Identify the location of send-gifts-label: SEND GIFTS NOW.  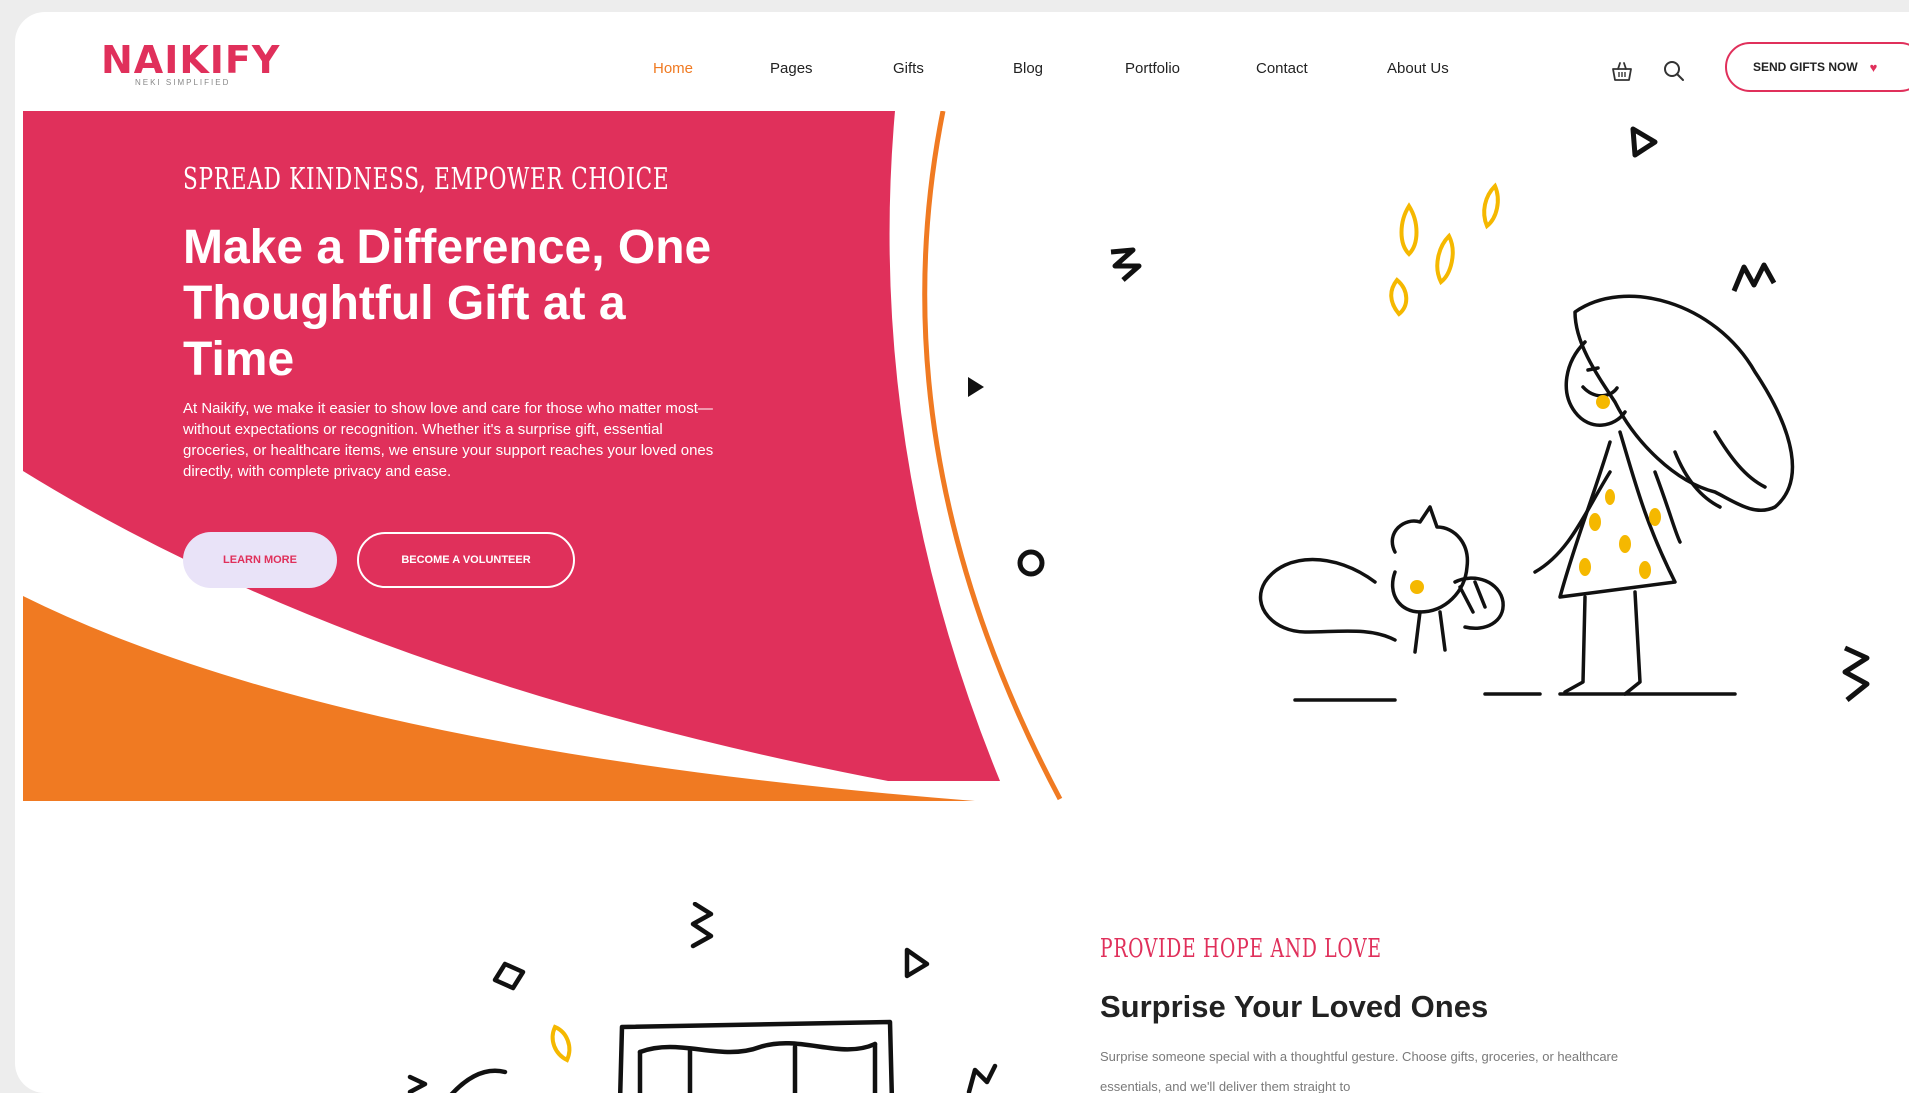
(1805, 67).